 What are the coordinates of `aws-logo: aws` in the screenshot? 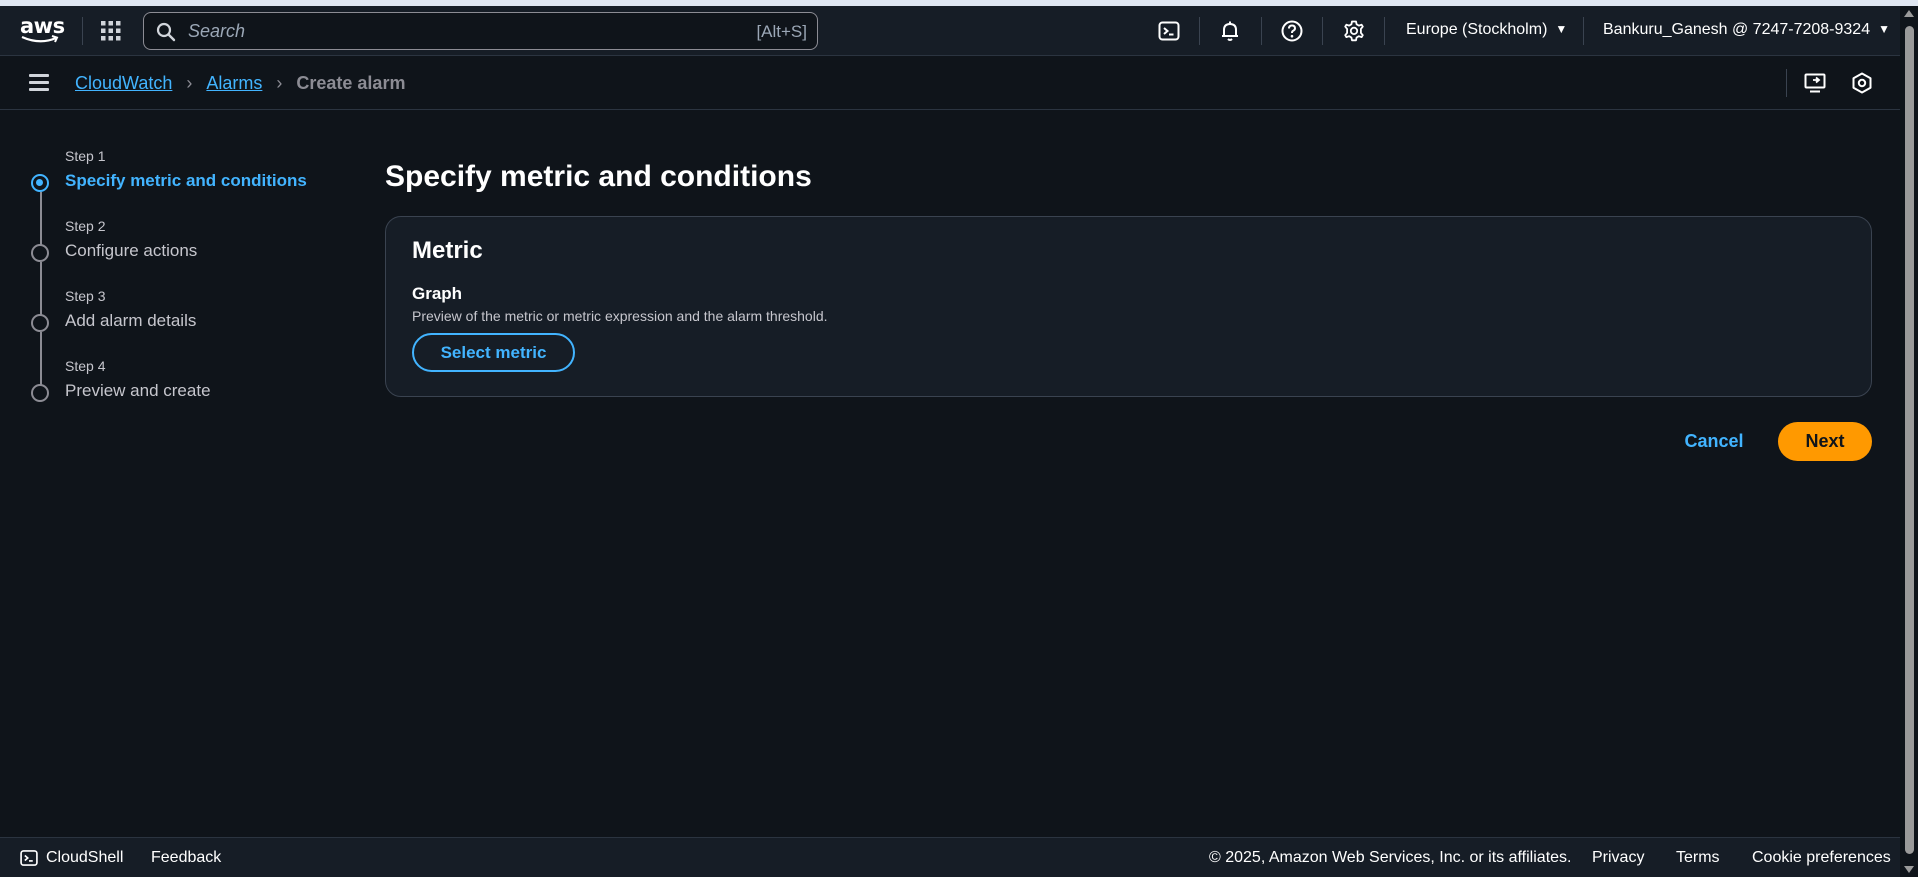 It's located at (42, 30).